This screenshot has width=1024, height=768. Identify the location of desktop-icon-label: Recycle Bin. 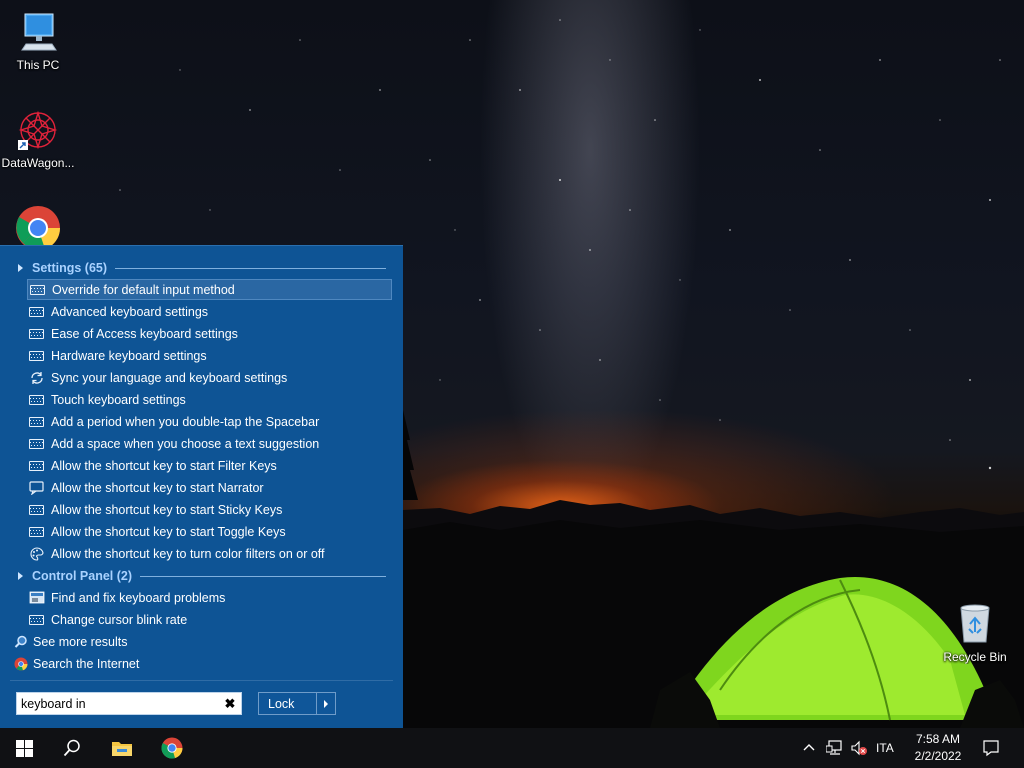
(975, 657).